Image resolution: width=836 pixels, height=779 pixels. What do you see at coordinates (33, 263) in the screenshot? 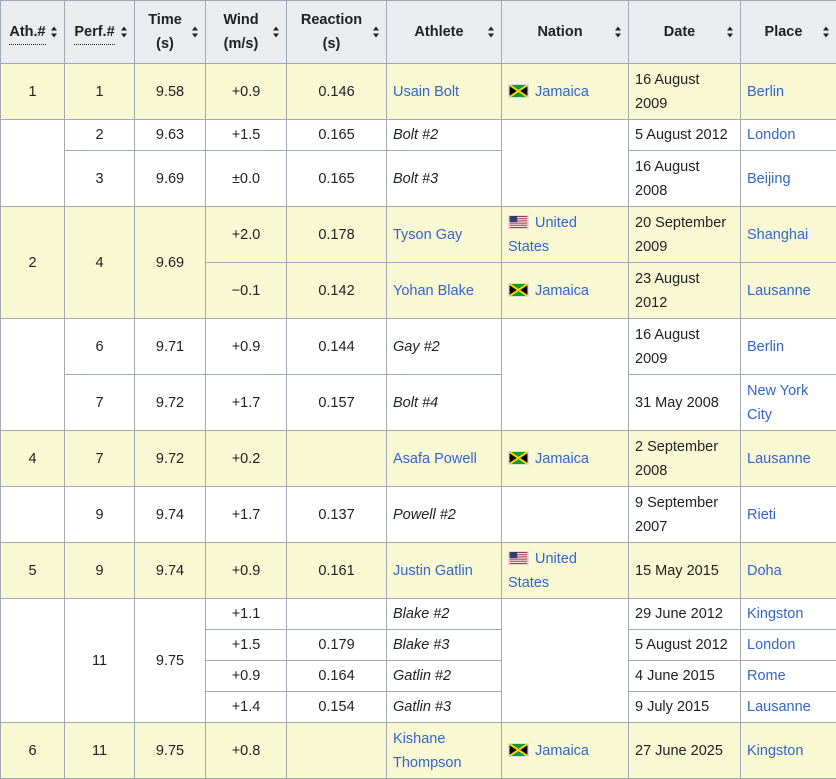
I see `cell-ath: 2` at bounding box center [33, 263].